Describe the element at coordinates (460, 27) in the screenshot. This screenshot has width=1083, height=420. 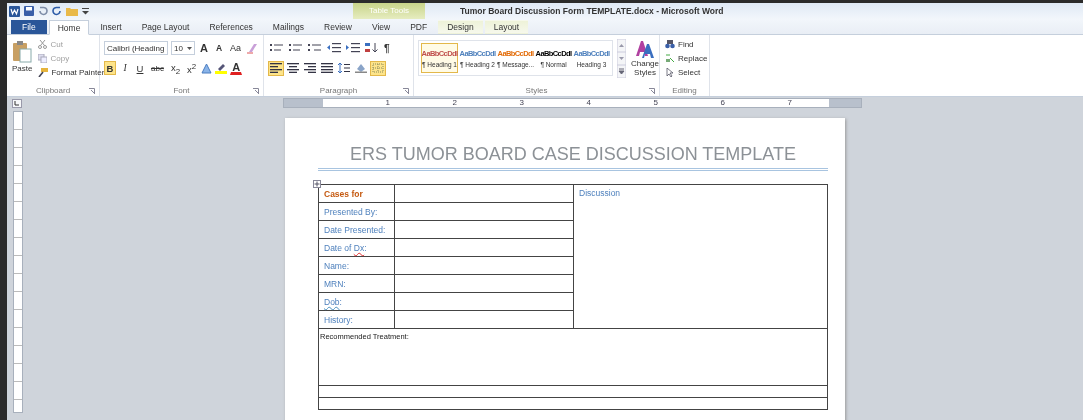
I see `ribbon-tab: Design` at that location.